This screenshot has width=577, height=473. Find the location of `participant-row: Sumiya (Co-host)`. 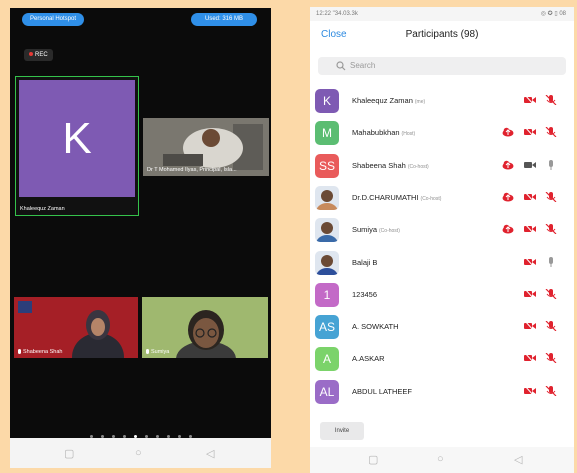

participant-row: Sumiya (Co-host) is located at coordinates (442, 230).